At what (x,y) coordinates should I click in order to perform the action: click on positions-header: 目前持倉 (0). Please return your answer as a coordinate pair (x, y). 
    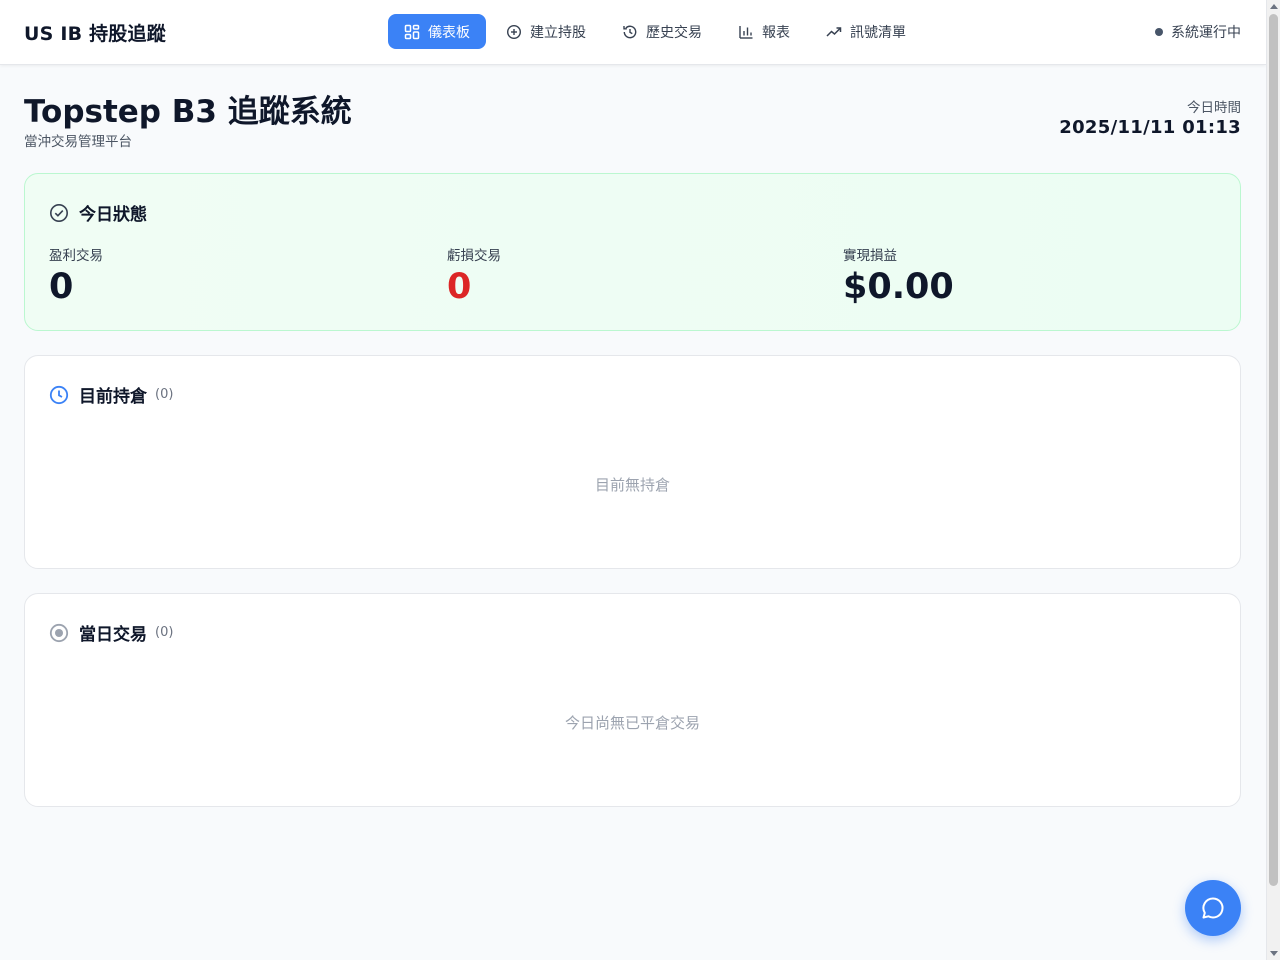
    Looking at the image, I should click on (111, 394).